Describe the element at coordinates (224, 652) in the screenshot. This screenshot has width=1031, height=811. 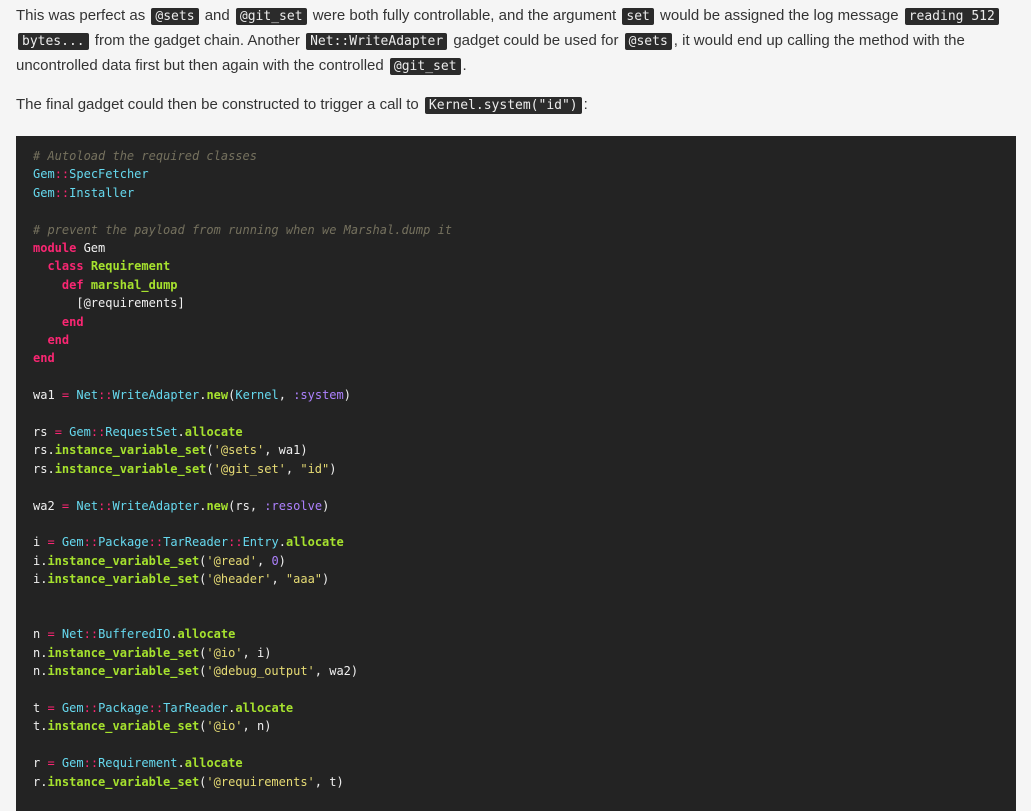
I see `code-token: '@io'` at that location.